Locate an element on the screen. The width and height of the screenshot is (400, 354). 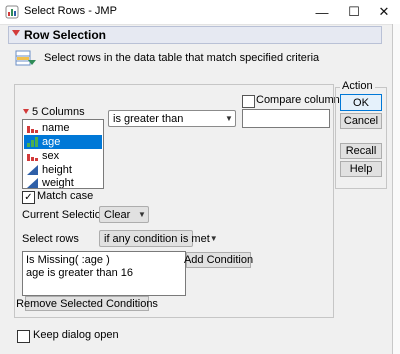
column-label: height is located at coordinates (57, 170).